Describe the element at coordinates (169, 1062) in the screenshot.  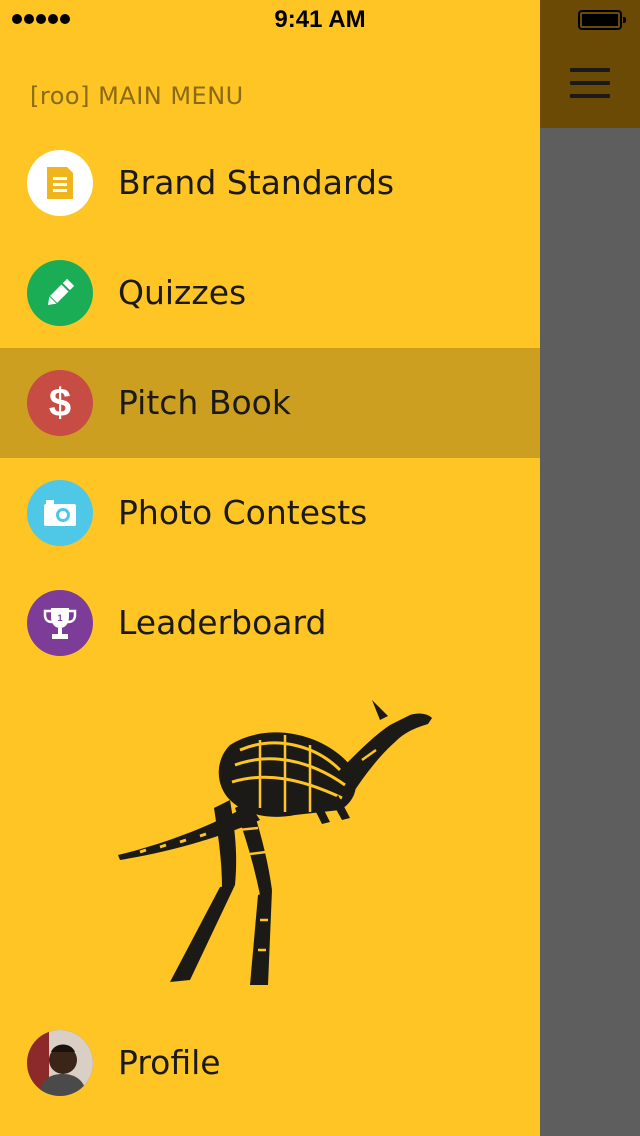
I see `menu-item-label: Profile` at that location.